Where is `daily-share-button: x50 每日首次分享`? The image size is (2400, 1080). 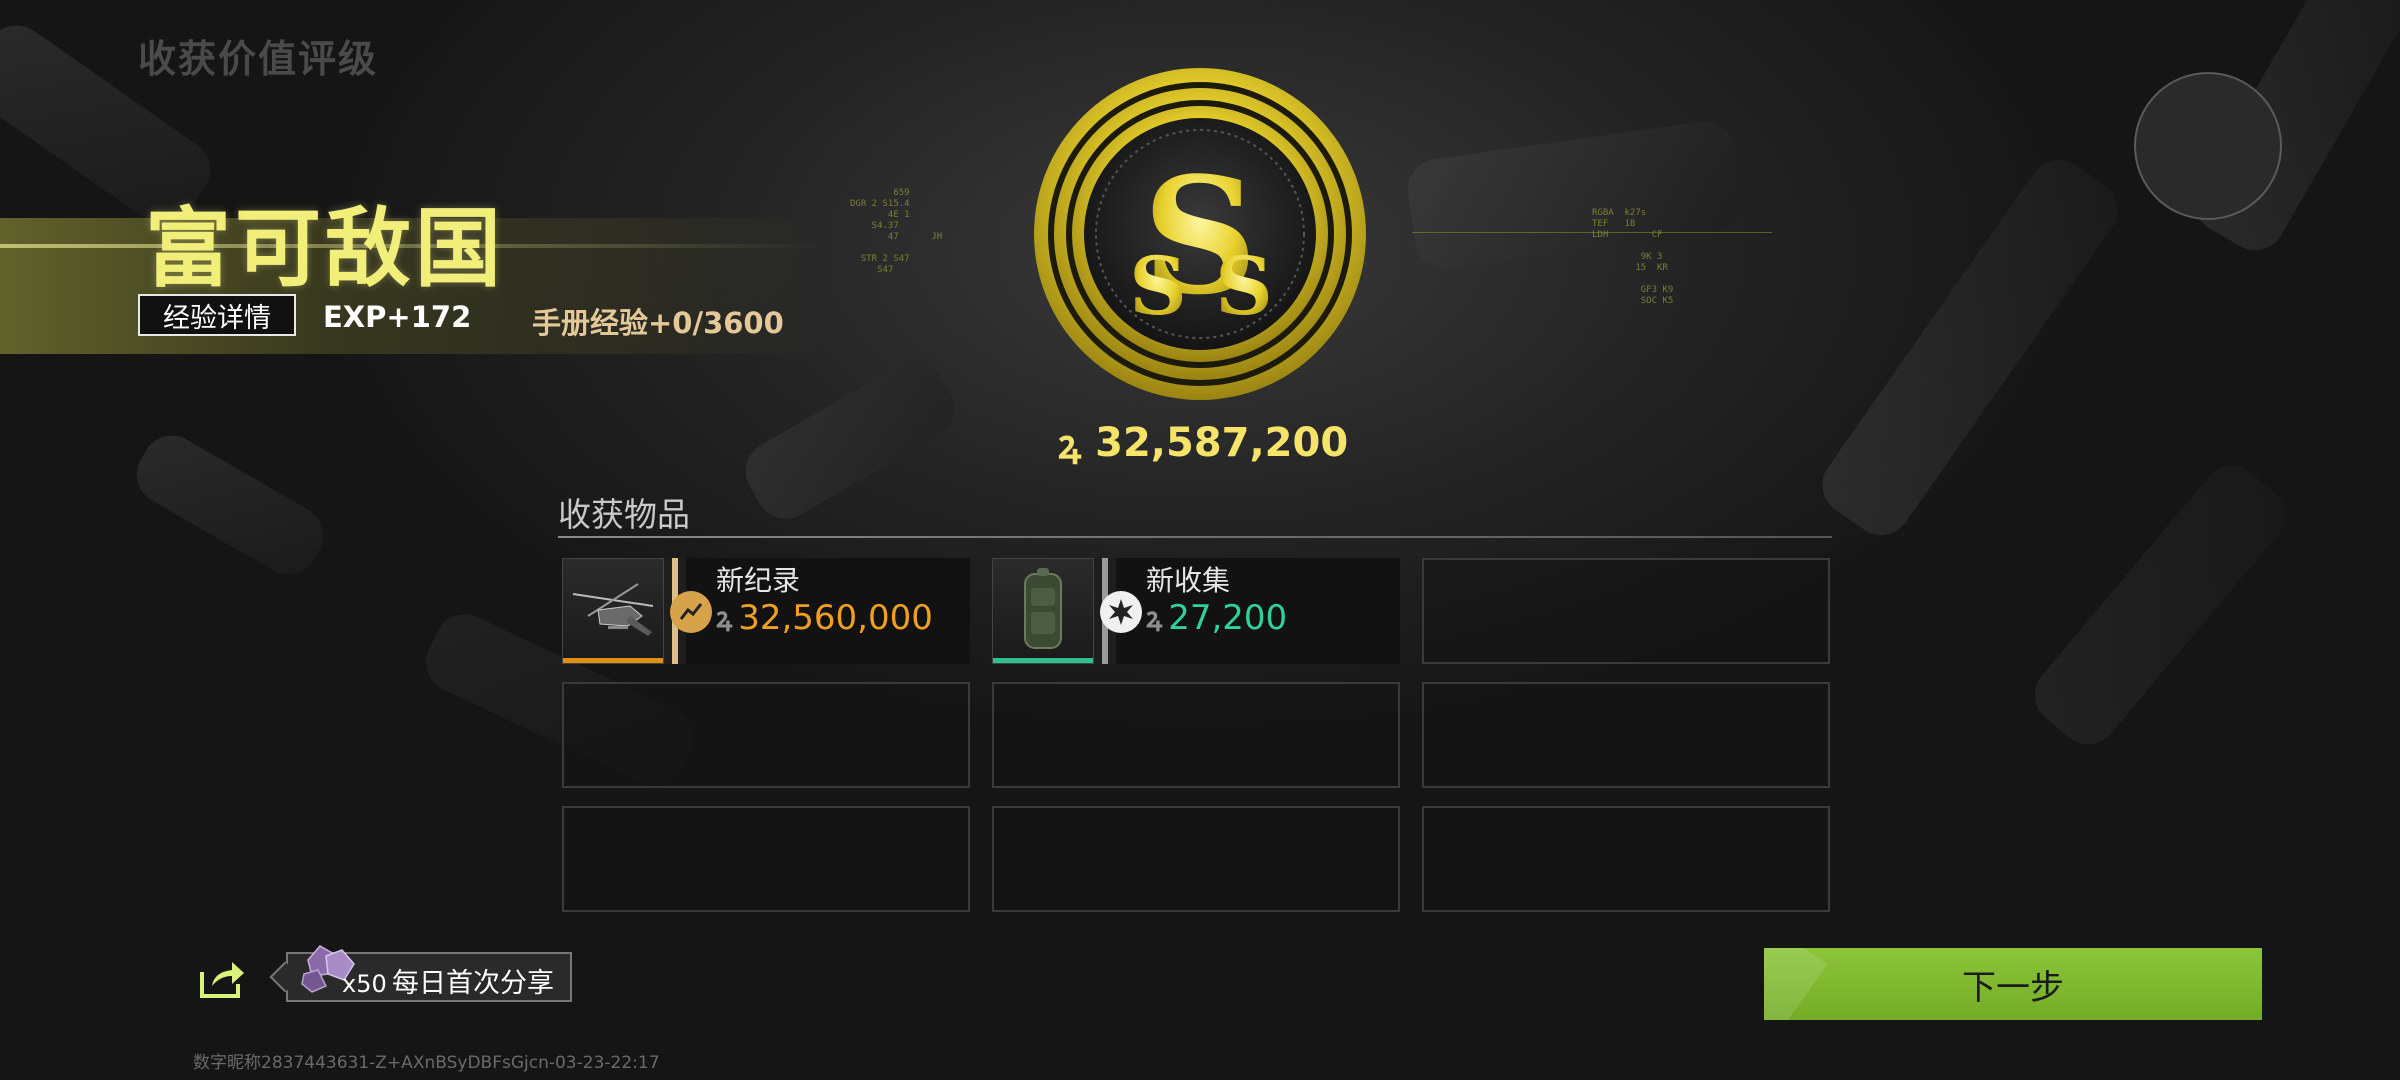 daily-share-button: x50 每日首次分享 is located at coordinates (429, 973).